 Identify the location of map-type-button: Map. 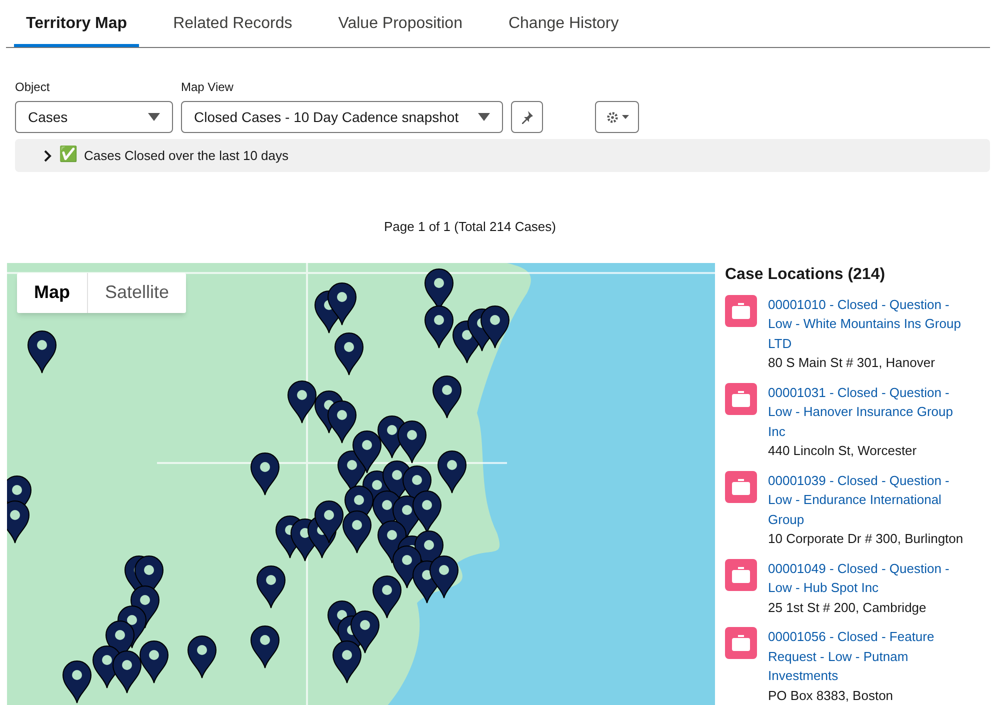
(52, 292).